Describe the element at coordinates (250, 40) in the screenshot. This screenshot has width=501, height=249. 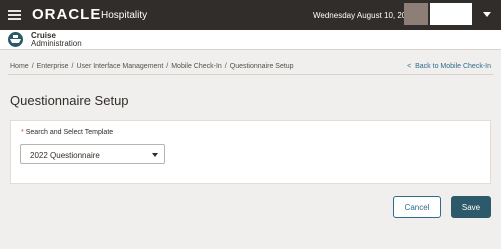
I see `app-bar: Cruise Administration` at that location.